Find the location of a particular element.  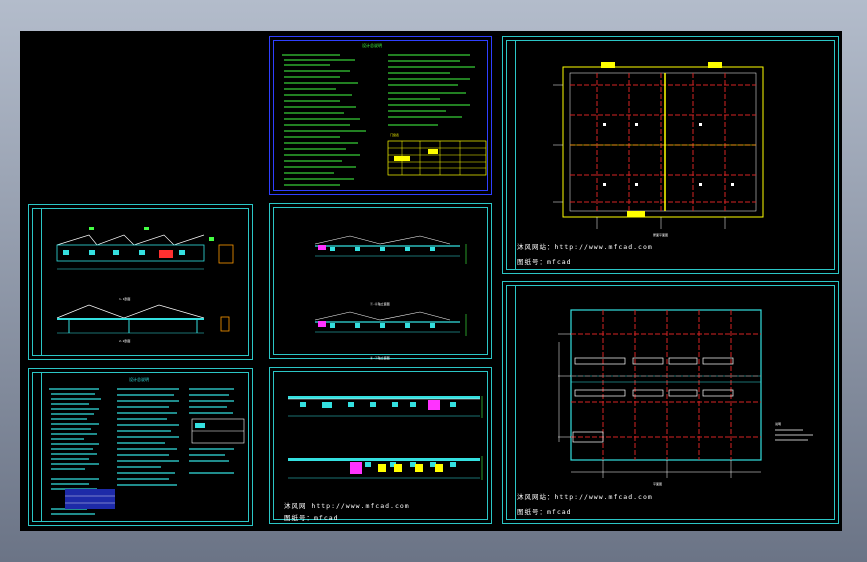

elevation-b-label: ⑥-①轴立面图 is located at coordinates (380, 358).